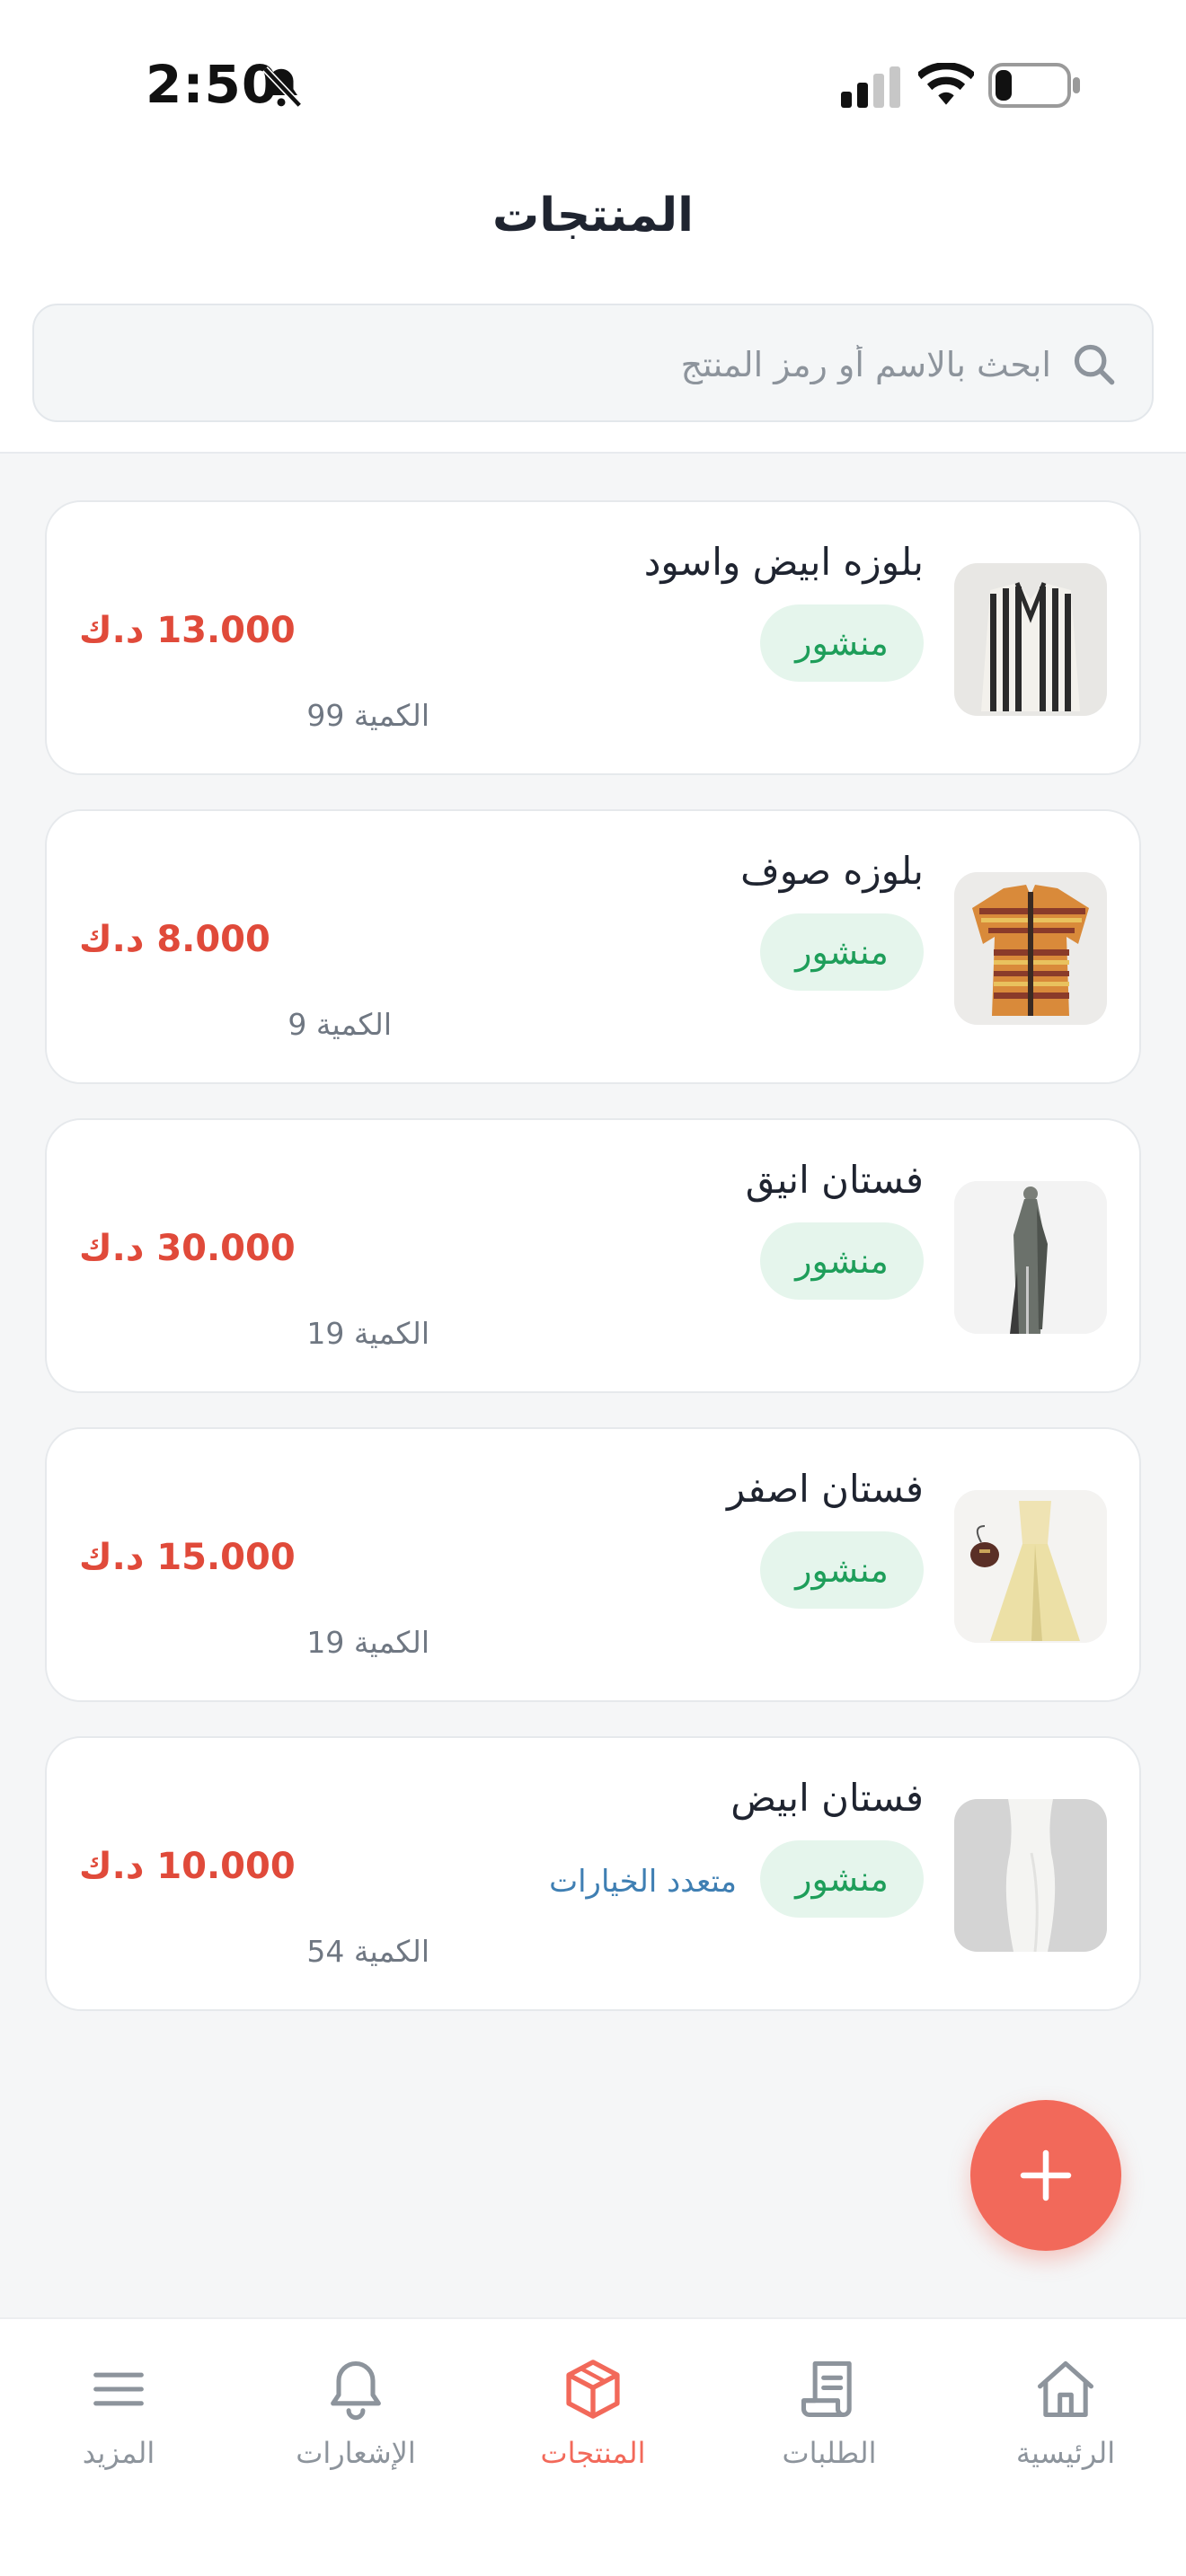 Image resolution: width=1186 pixels, height=2576 pixels. Describe the element at coordinates (340, 1024) in the screenshot. I see `product-quantity: الكمية 9` at that location.